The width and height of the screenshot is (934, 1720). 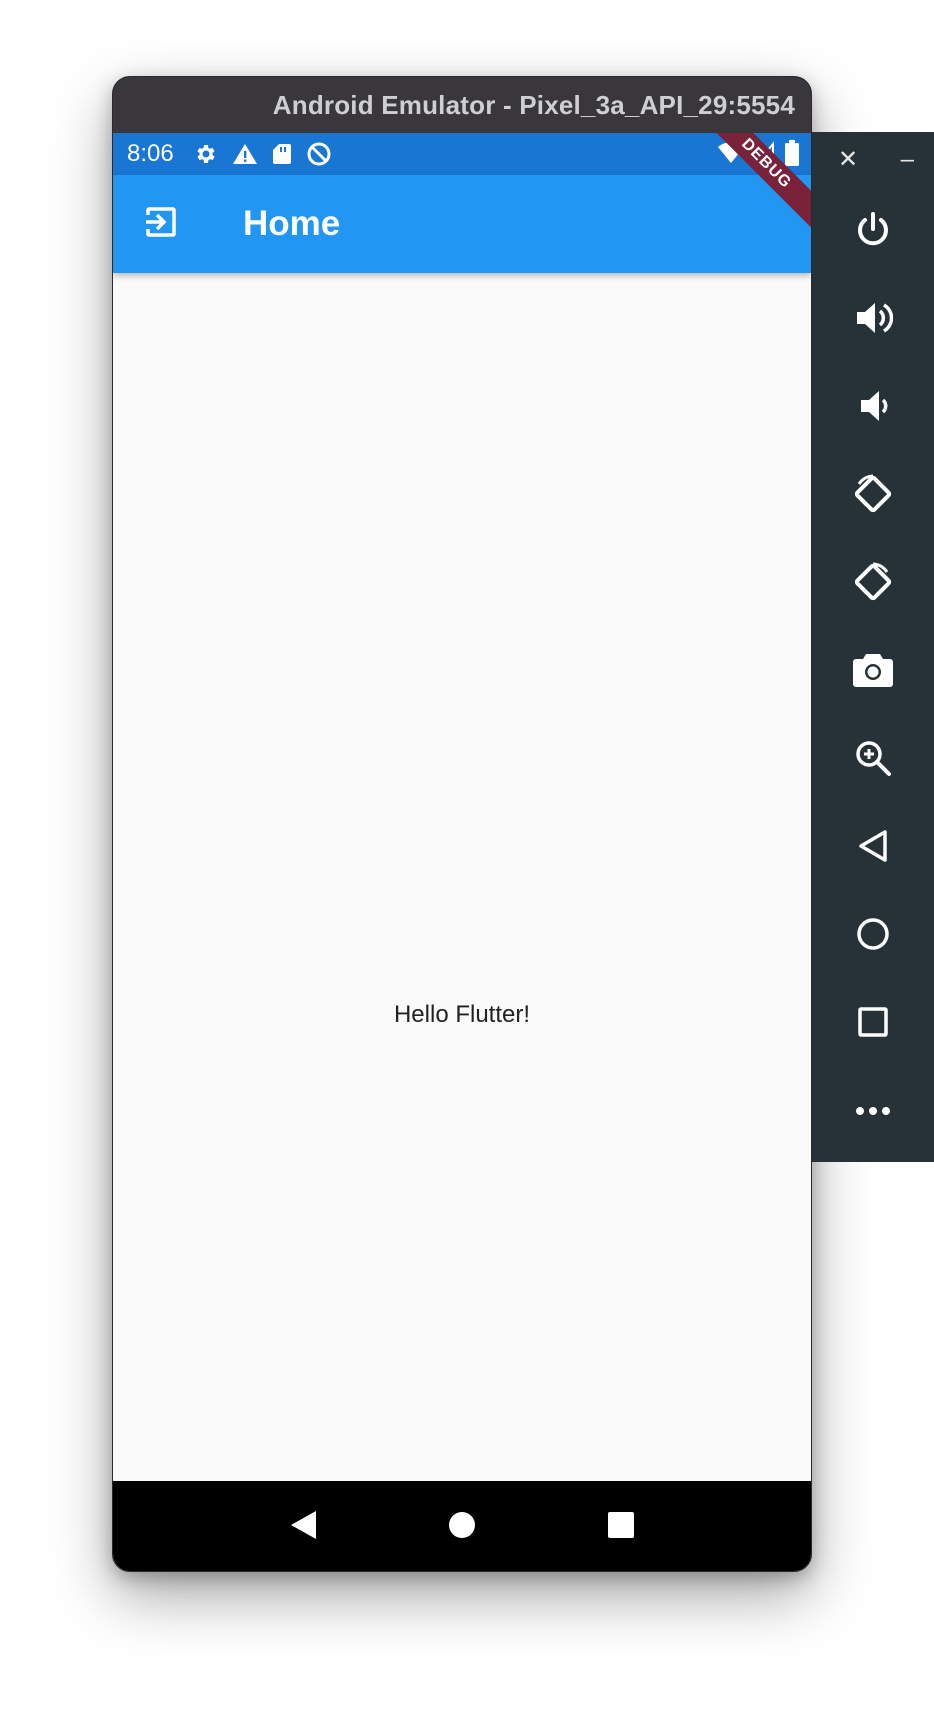 I want to click on home-button, so click(x=873, y=936).